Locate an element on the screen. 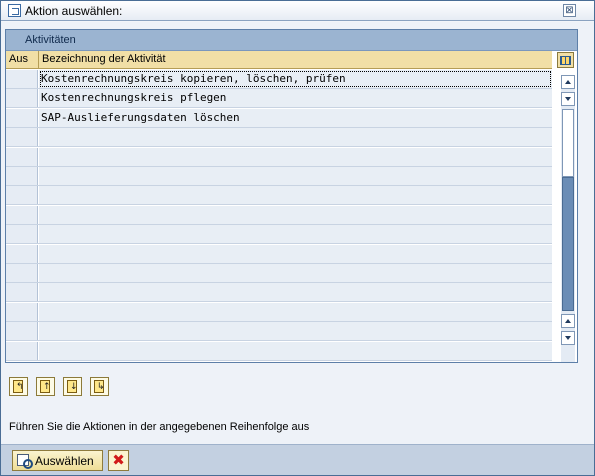 This screenshot has width=595, height=476. column-header-row: Aus Bezeichnung der Aktivität is located at coordinates (279, 60).